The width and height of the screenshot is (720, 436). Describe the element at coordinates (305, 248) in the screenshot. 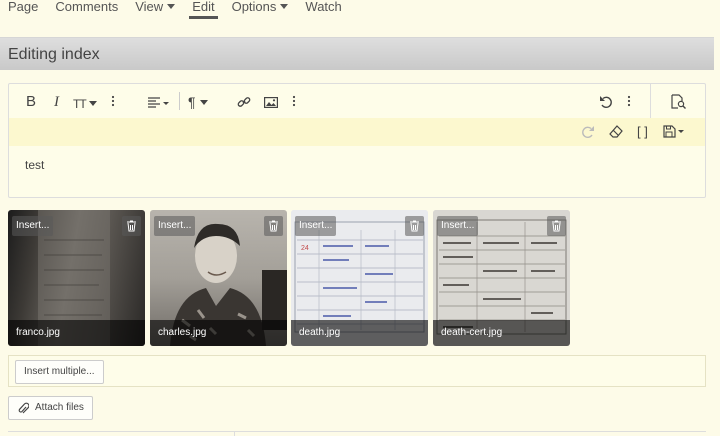

I see `svg-text: 24` at that location.